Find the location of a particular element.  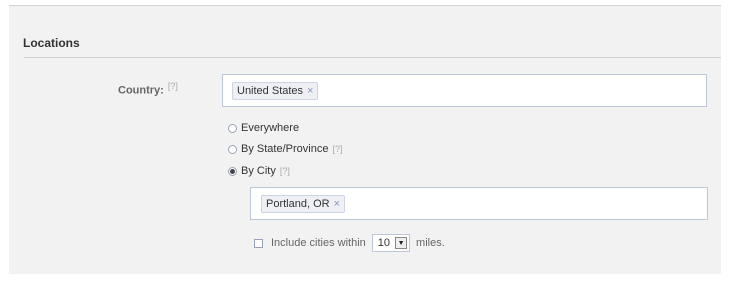

radius-select-value: 10 is located at coordinates (384, 243).